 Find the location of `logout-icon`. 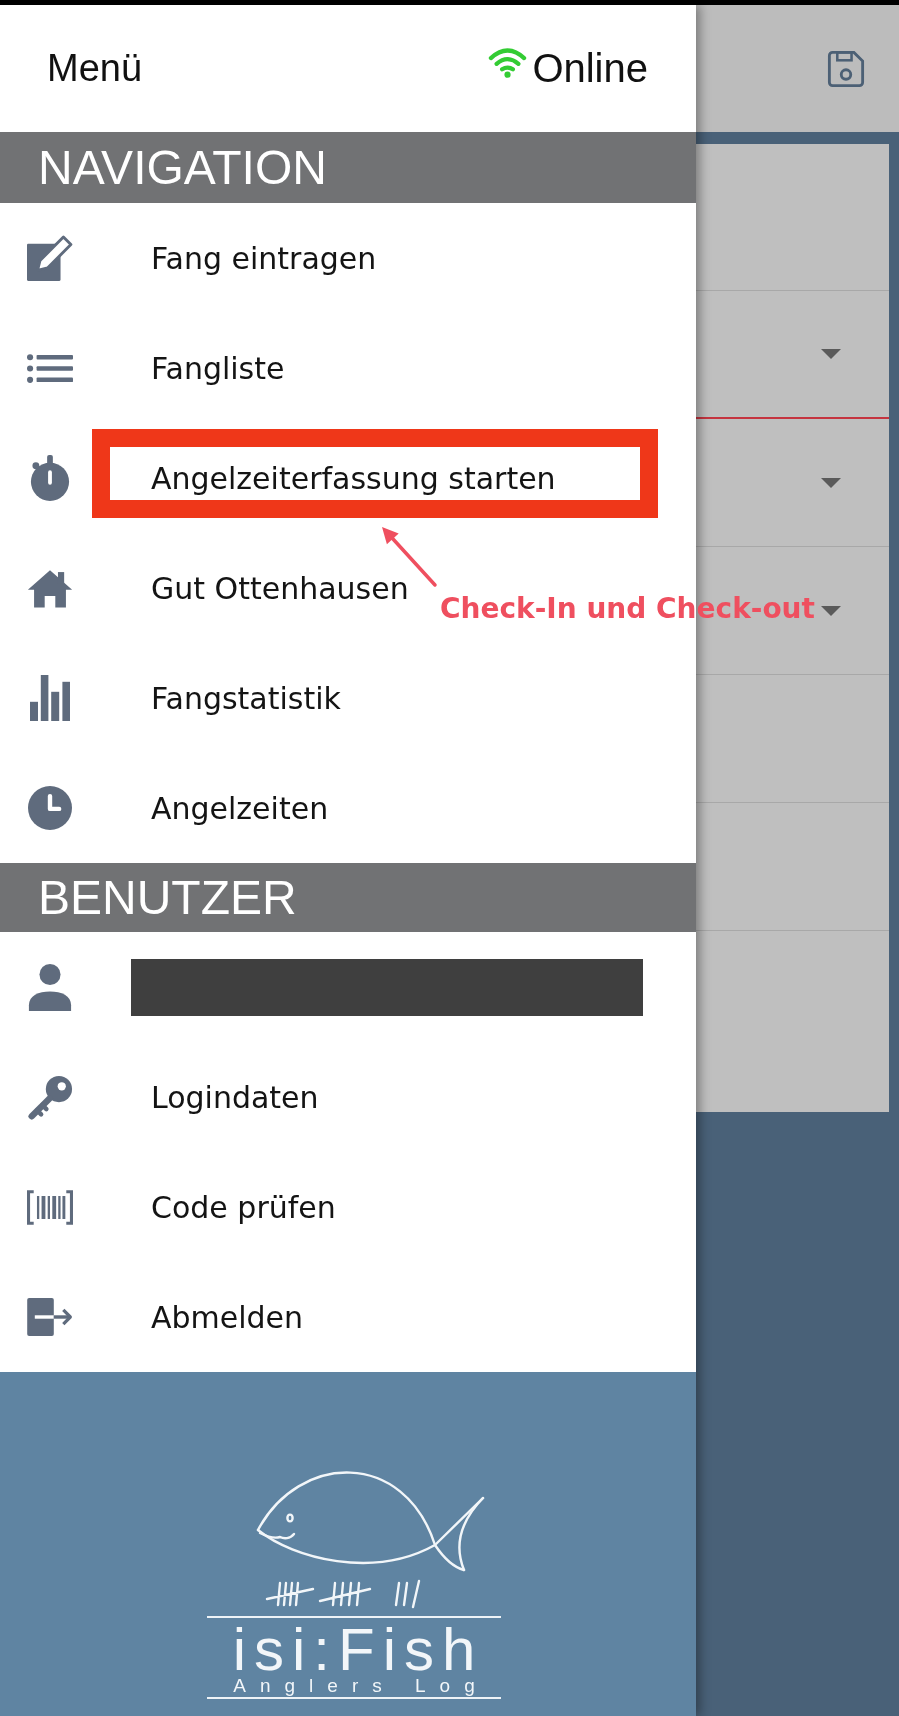

logout-icon is located at coordinates (50, 1317).